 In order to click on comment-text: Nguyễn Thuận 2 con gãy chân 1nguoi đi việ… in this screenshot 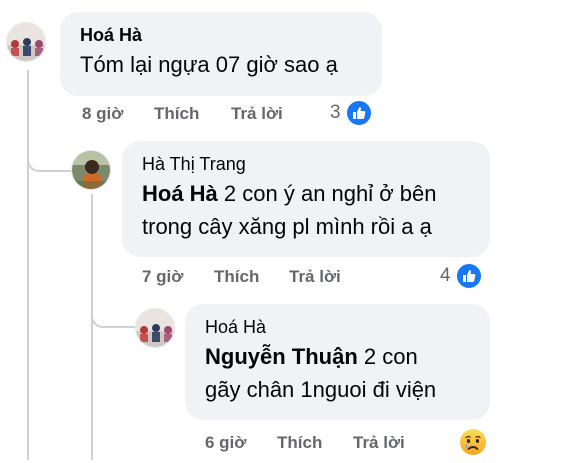, I will do `click(321, 373)`.